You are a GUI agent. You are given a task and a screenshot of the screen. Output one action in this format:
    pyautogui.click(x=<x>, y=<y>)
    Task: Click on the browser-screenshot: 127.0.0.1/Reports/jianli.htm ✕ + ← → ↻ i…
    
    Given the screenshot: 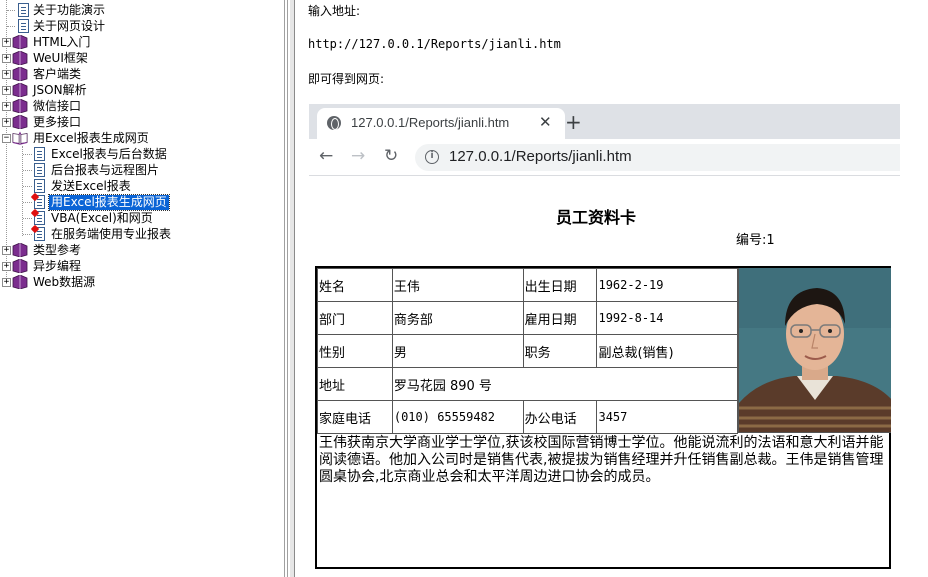 What is the action you would take?
    pyautogui.click(x=604, y=140)
    